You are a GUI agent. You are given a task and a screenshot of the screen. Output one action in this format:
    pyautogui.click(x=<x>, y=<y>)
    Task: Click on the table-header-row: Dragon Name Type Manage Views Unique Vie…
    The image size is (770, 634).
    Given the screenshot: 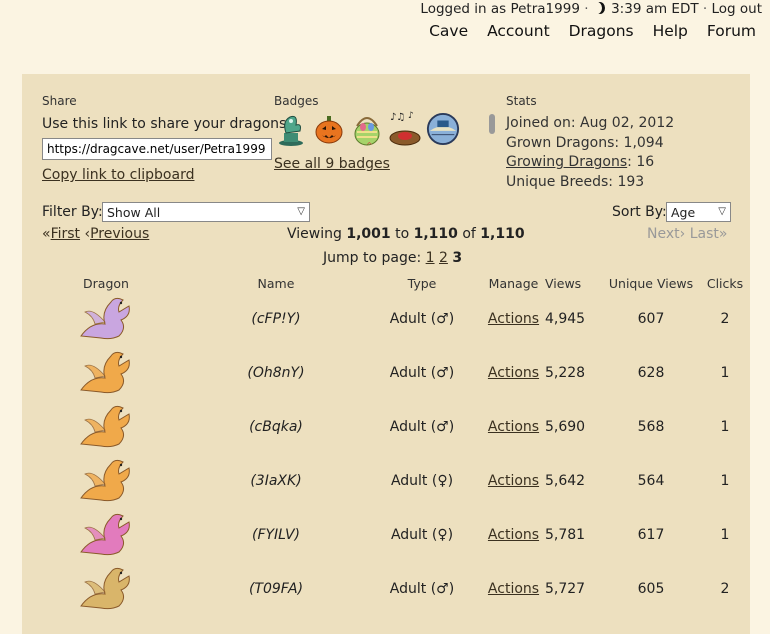 What is the action you would take?
    pyautogui.click(x=385, y=283)
    